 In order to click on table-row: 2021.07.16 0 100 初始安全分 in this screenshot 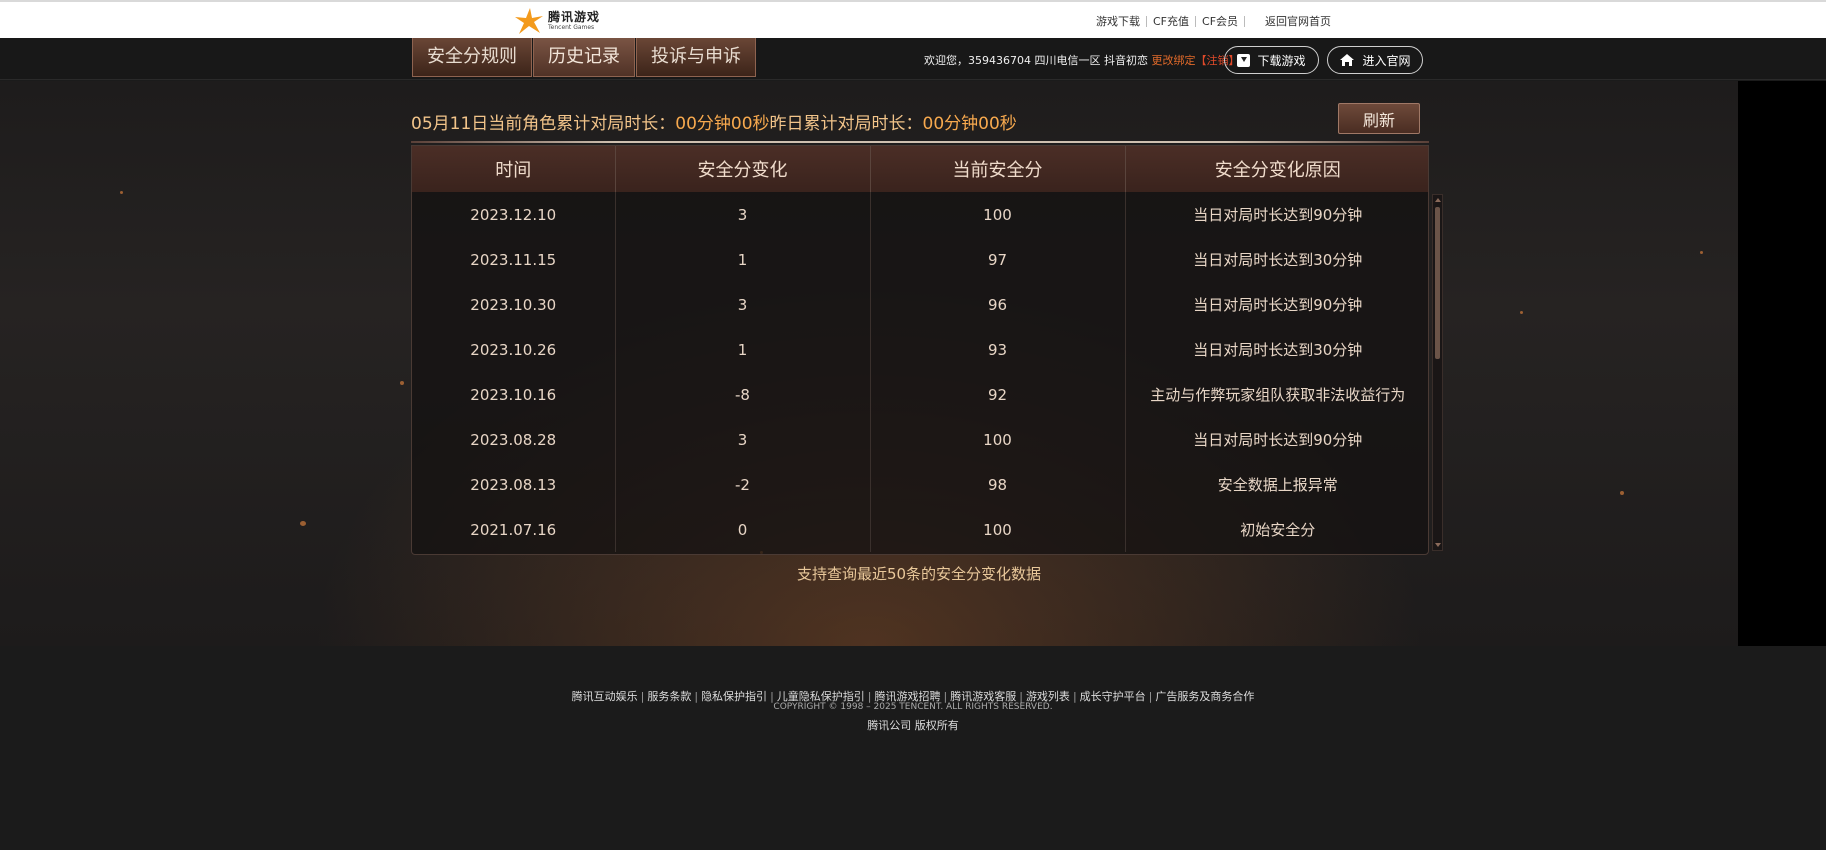, I will do `click(920, 529)`.